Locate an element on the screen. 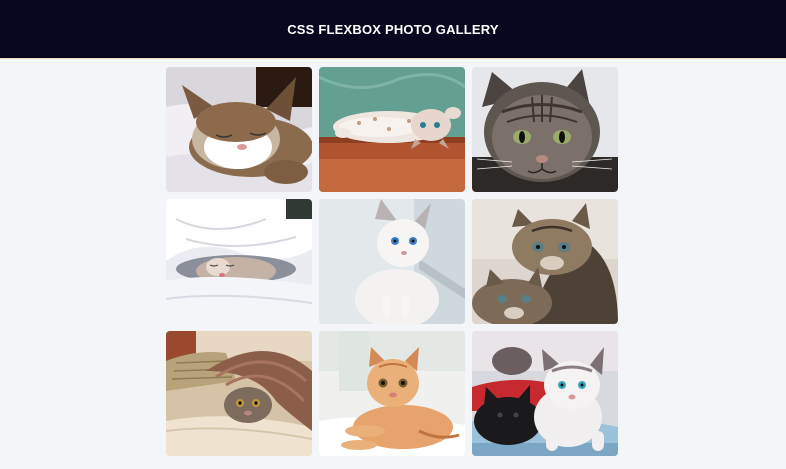 The image size is (786, 469). page-header: CSS FLEXBOX PHOTO GALLERY is located at coordinates (393, 29).